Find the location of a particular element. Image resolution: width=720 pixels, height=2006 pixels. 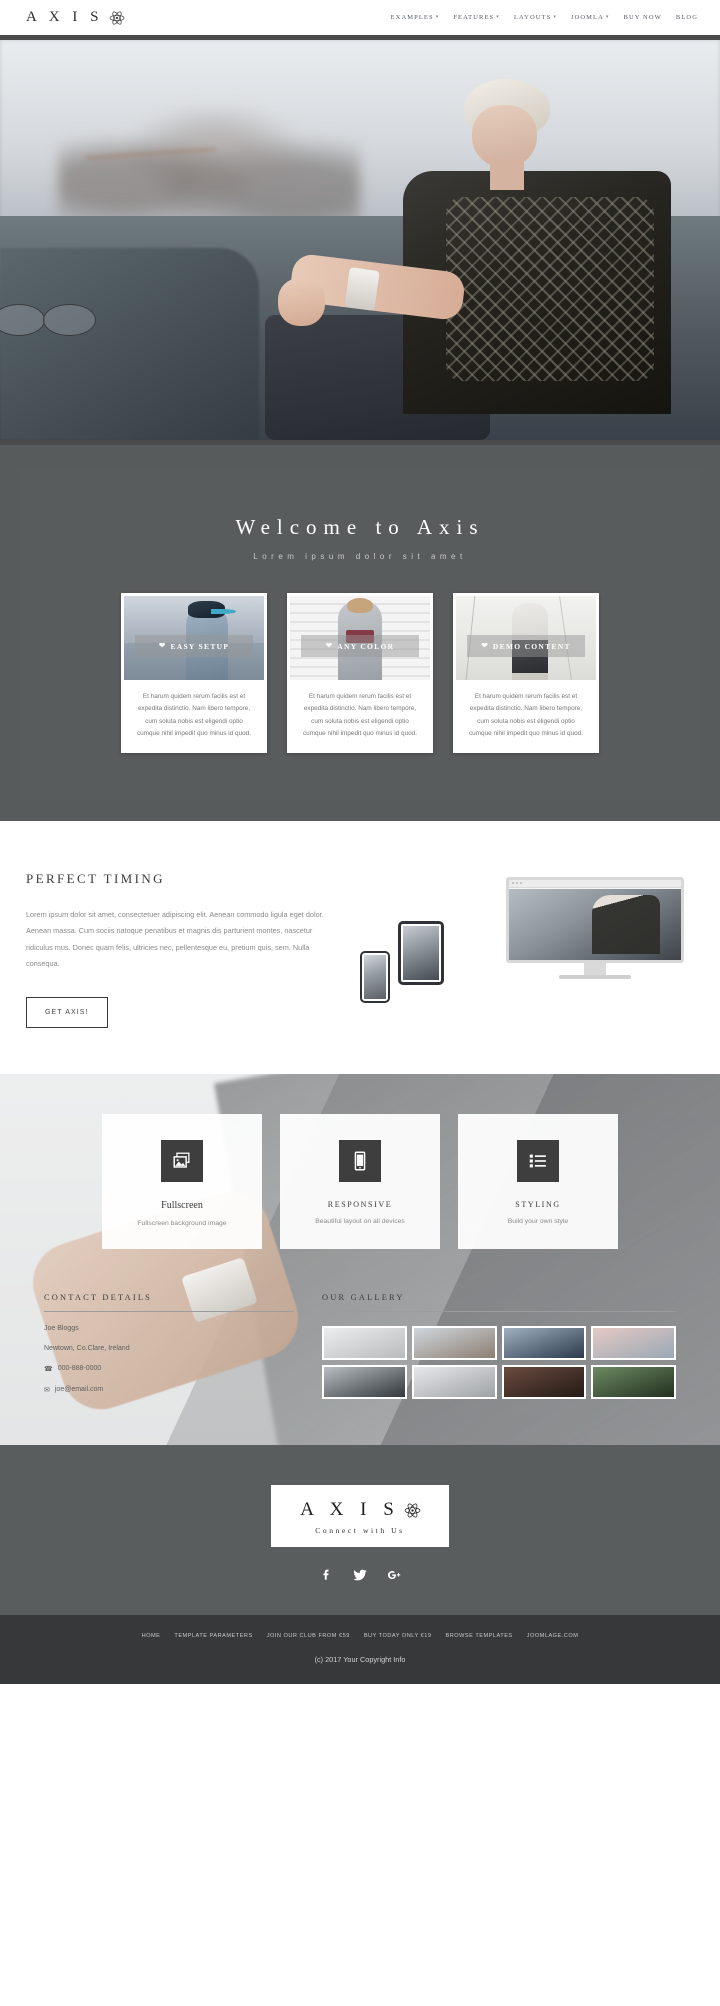

contact-email: ✉ joe@email.com is located at coordinates (169, 1390).